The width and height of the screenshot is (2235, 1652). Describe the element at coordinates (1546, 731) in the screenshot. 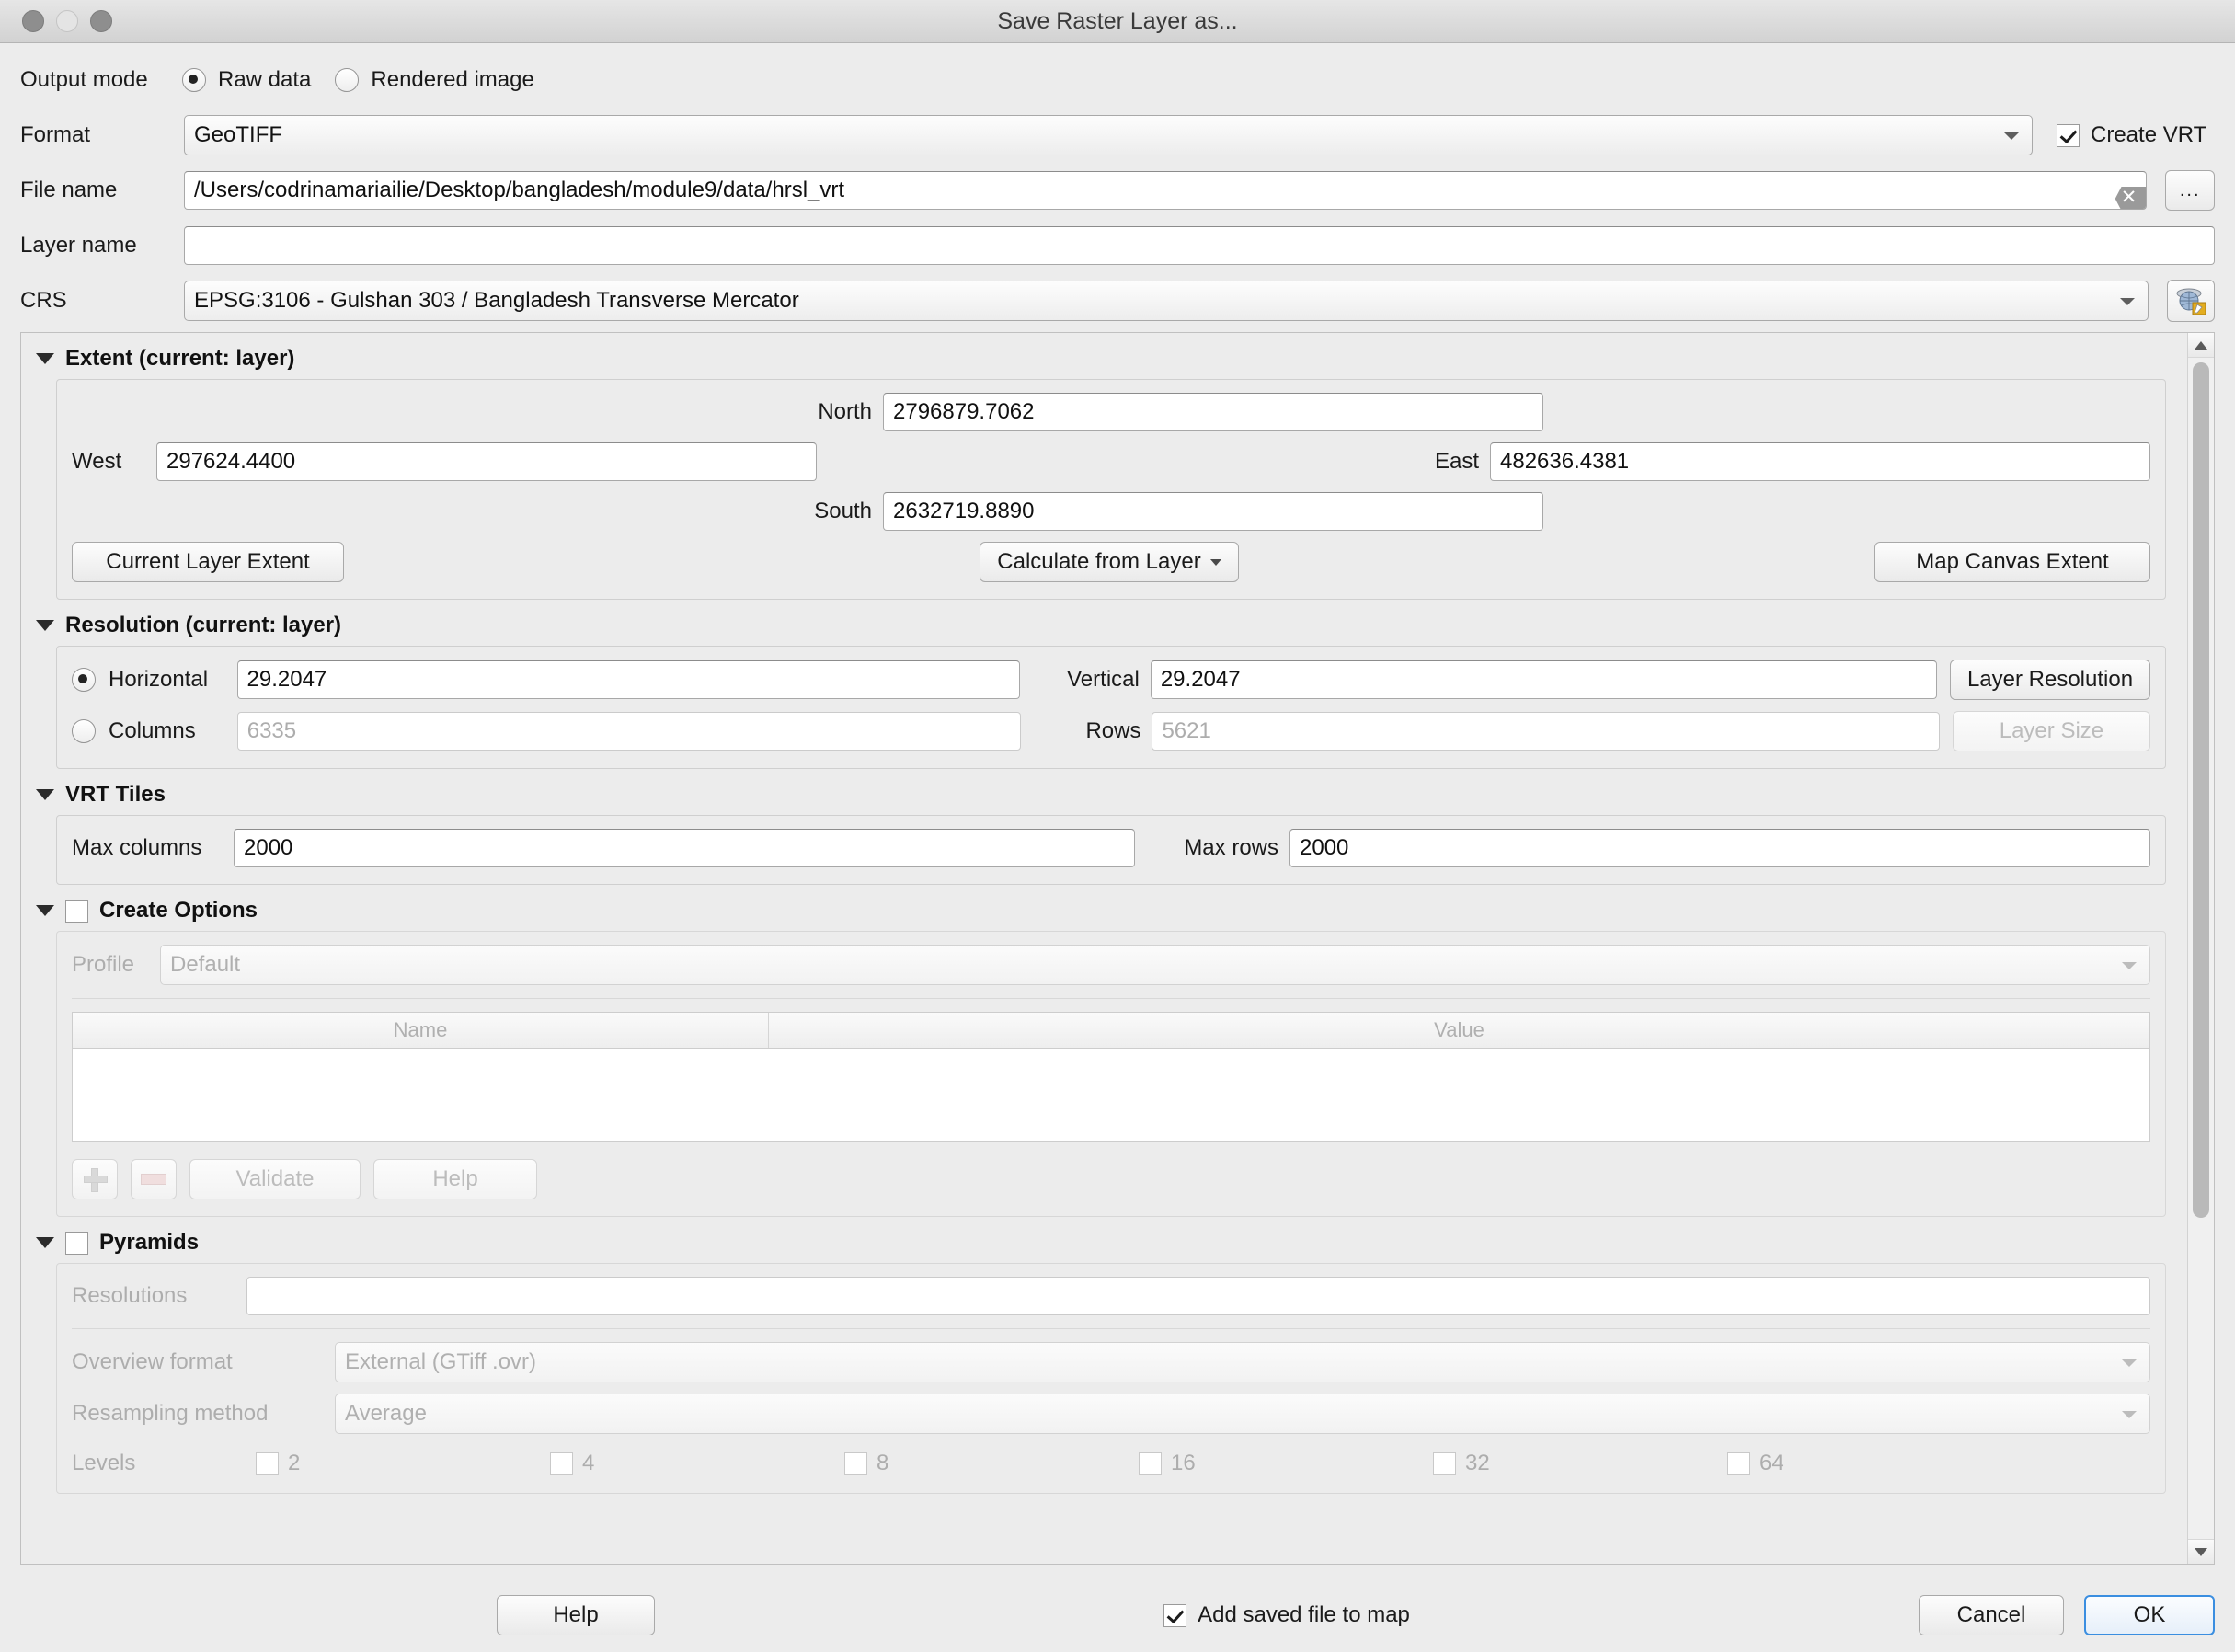

I see `rows-input: 5621` at that location.